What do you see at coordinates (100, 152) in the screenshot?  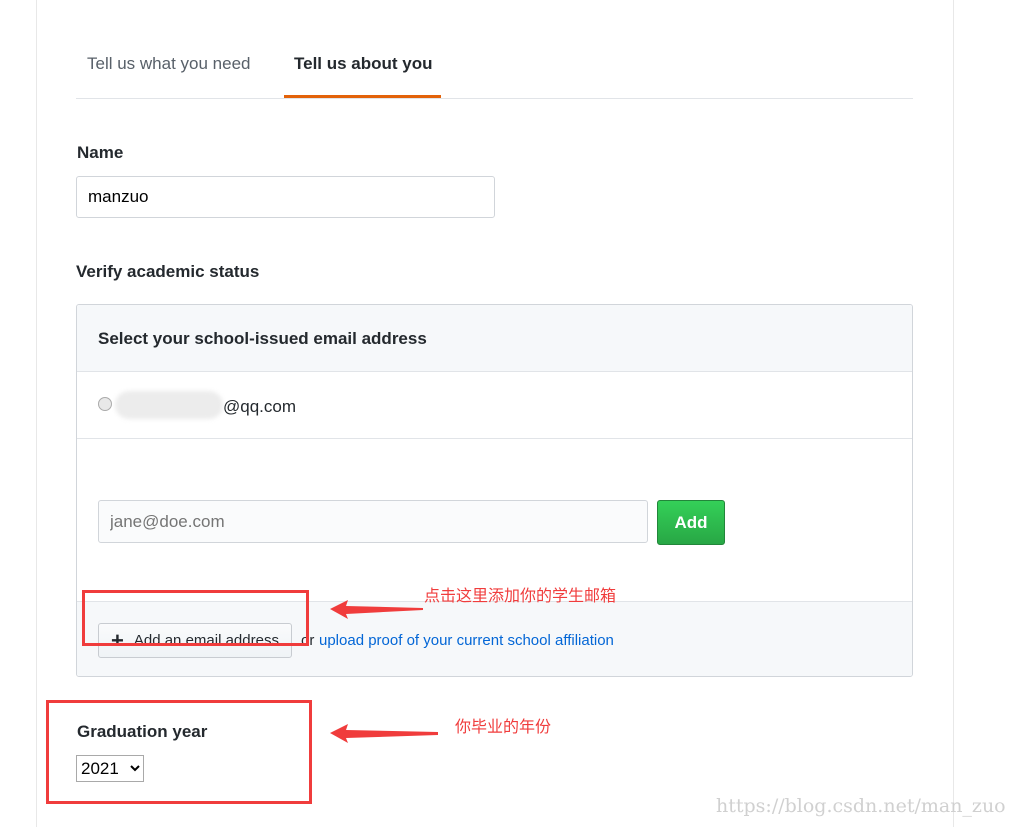 I see `name-label: Name` at bounding box center [100, 152].